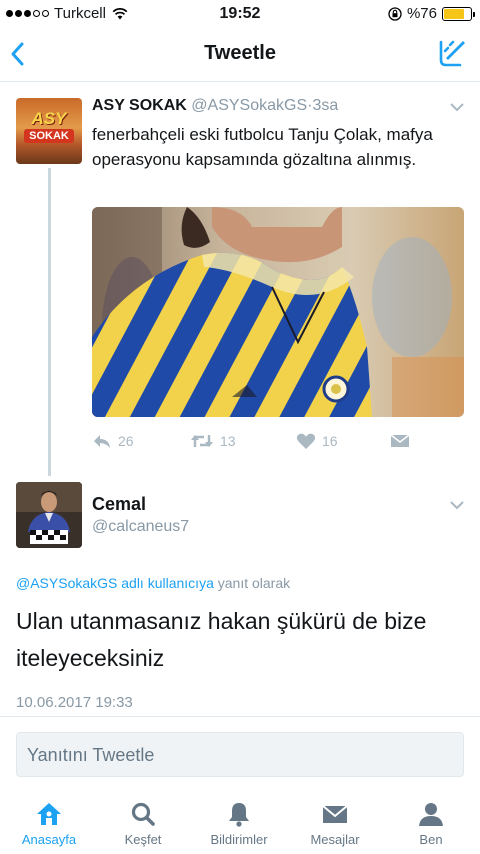  Describe the element at coordinates (240, 14) in the screenshot. I see `status-bar: Turkcell 19:52 %76` at that location.